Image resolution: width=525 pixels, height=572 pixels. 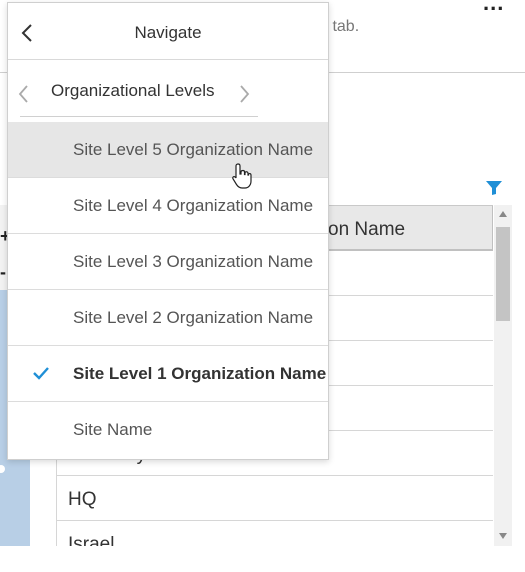 I want to click on table-row: HQ, so click(x=275, y=498).